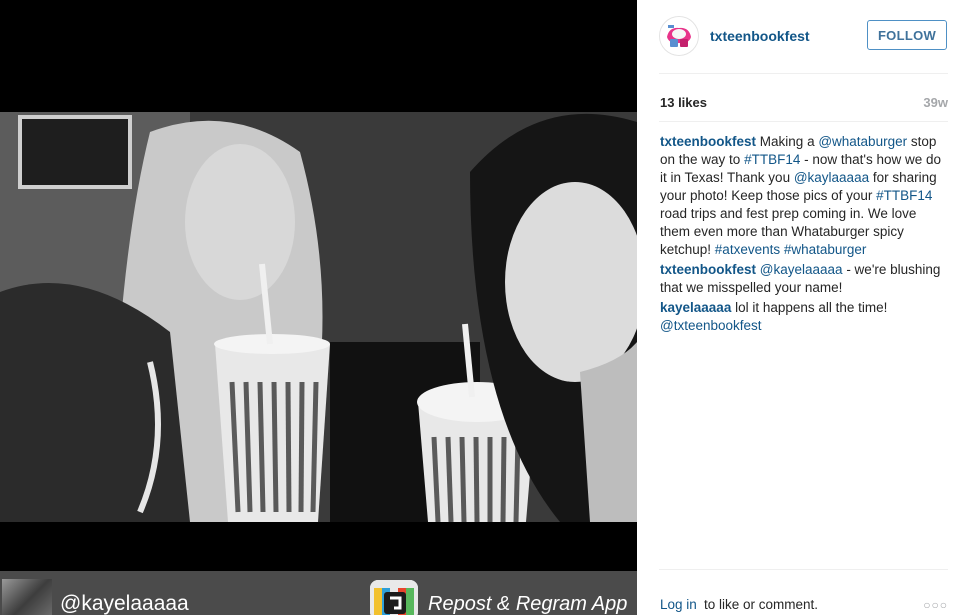 The height and width of the screenshot is (616, 957). Describe the element at coordinates (825, 249) in the screenshot. I see `hashtag-link: #whataburger` at that location.